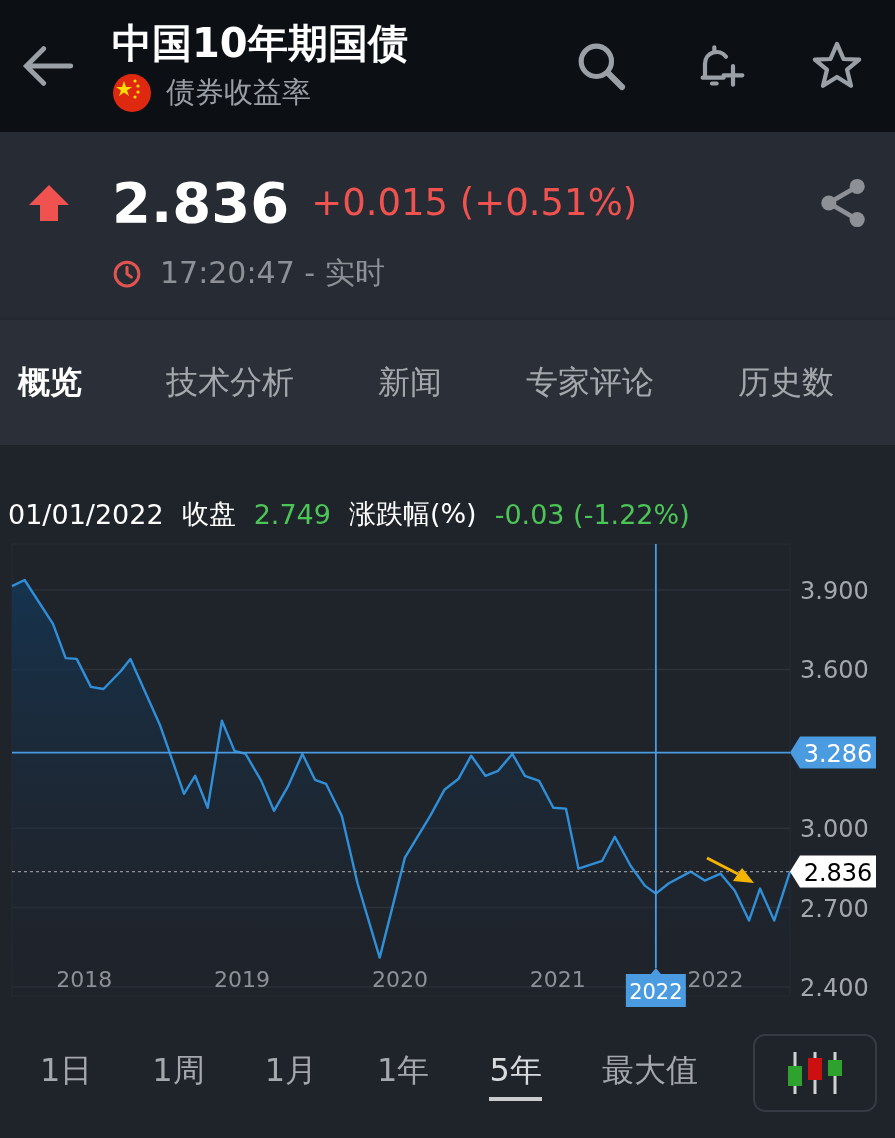 The image size is (895, 1138). Describe the element at coordinates (834, 591) in the screenshot. I see `axis-label: 3.900` at that location.